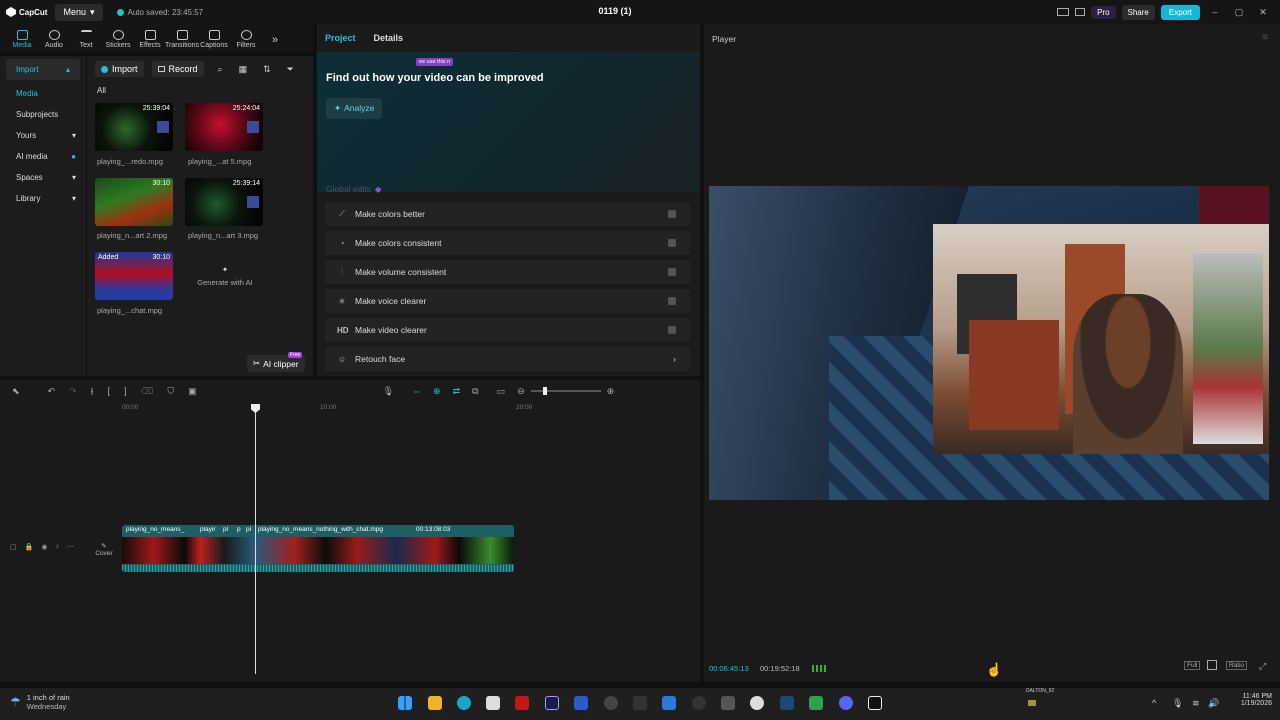 This screenshot has width=1280, height=720. Describe the element at coordinates (192, 391) in the screenshot. I see `crop-icon: ▣` at that location.